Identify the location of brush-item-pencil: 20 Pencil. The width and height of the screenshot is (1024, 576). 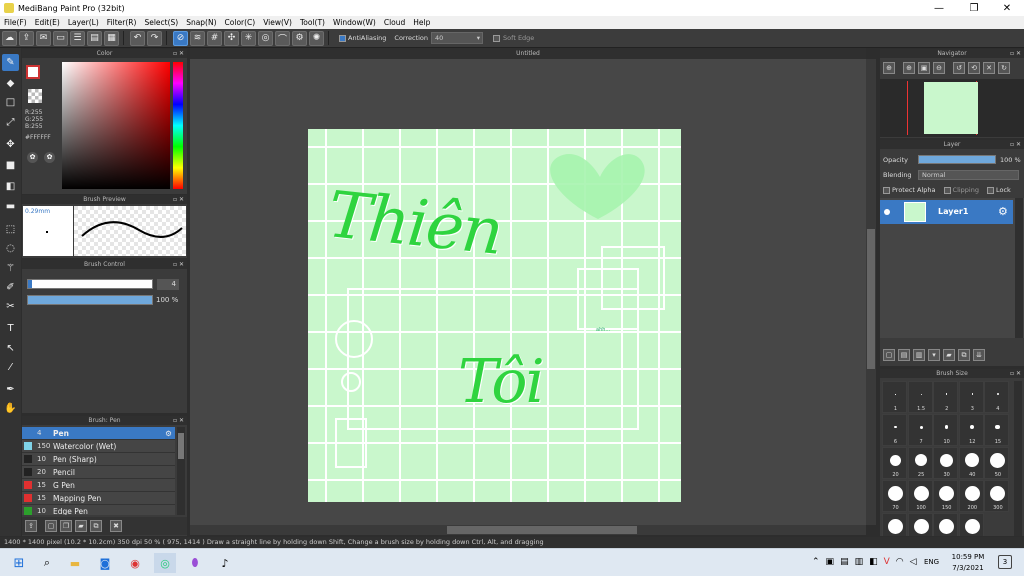
(98, 472).